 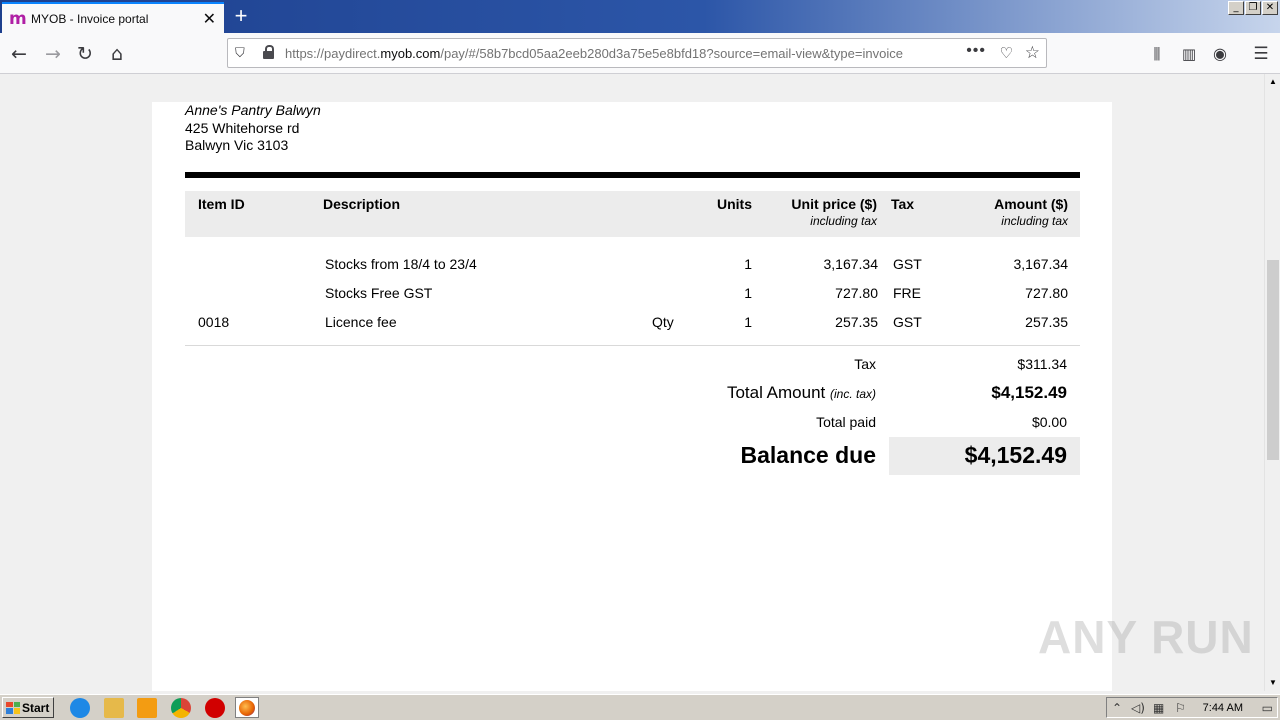 What do you see at coordinates (852, 394) in the screenshot?
I see `total-amount-note: (inc. tax)` at bounding box center [852, 394].